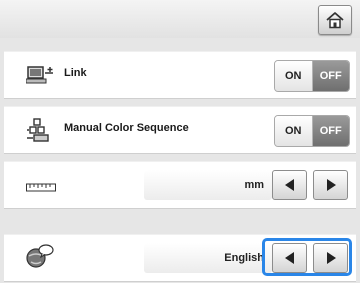 The width and height of the screenshot is (360, 283). I want to click on language-value: English, so click(208, 258).